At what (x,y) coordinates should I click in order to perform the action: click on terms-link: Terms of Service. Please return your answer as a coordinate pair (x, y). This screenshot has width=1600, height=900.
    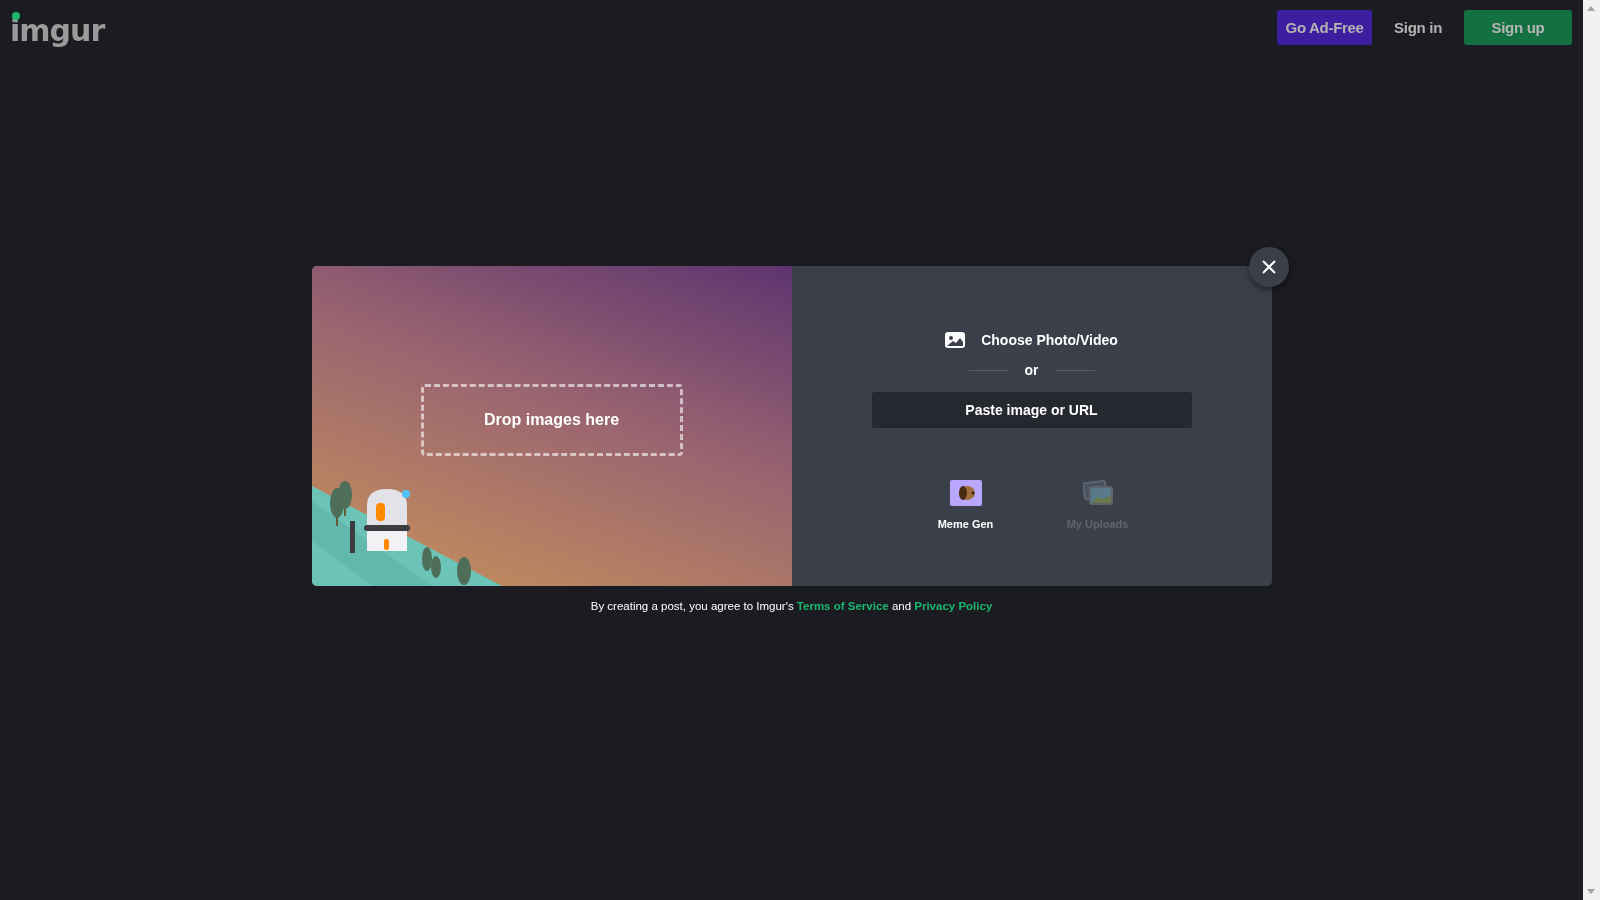
    Looking at the image, I should click on (842, 606).